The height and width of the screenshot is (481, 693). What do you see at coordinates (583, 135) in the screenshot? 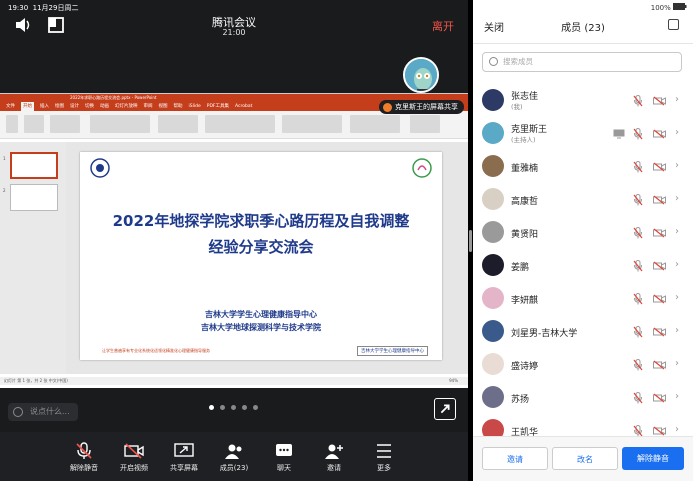
I see `member-row: 克里斯王 (主持人) ›` at bounding box center [583, 135].